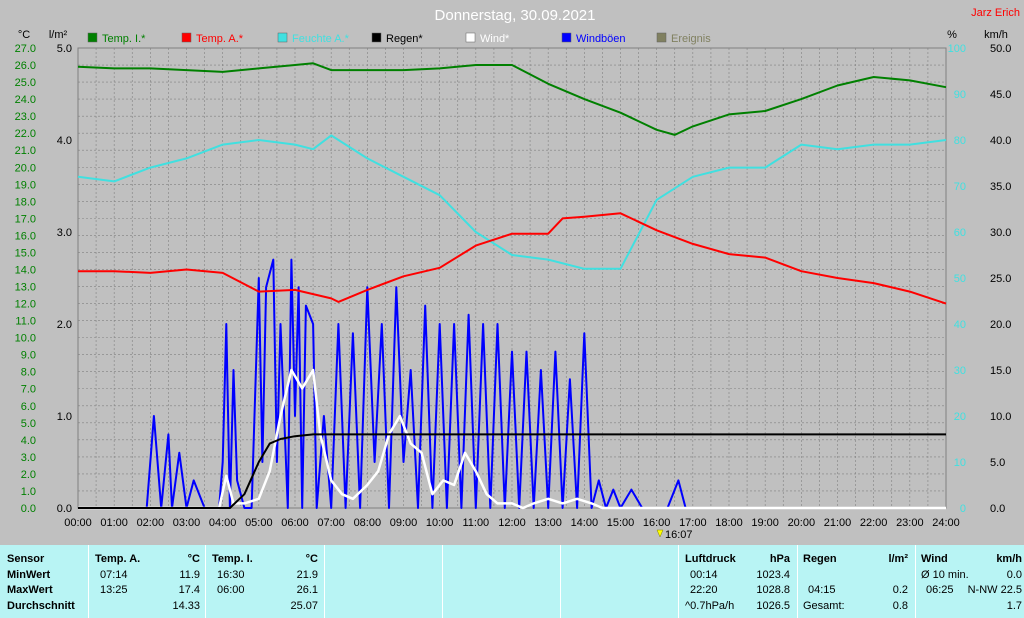  I want to click on temp-a-avg-value: 14.33, so click(186, 606).